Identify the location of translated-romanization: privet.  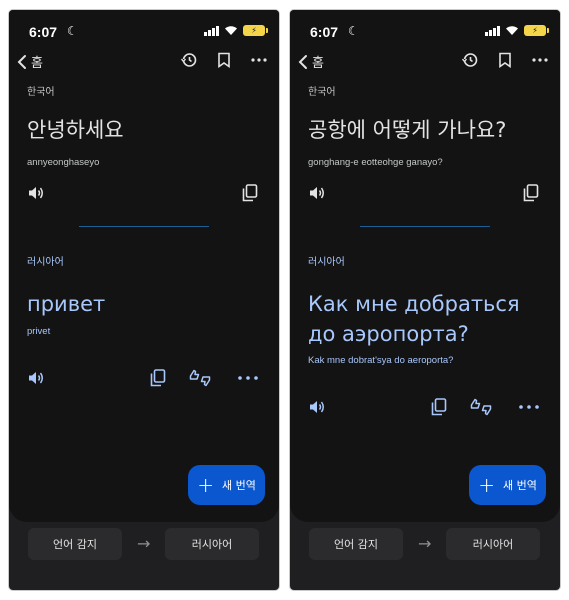
(39, 331).